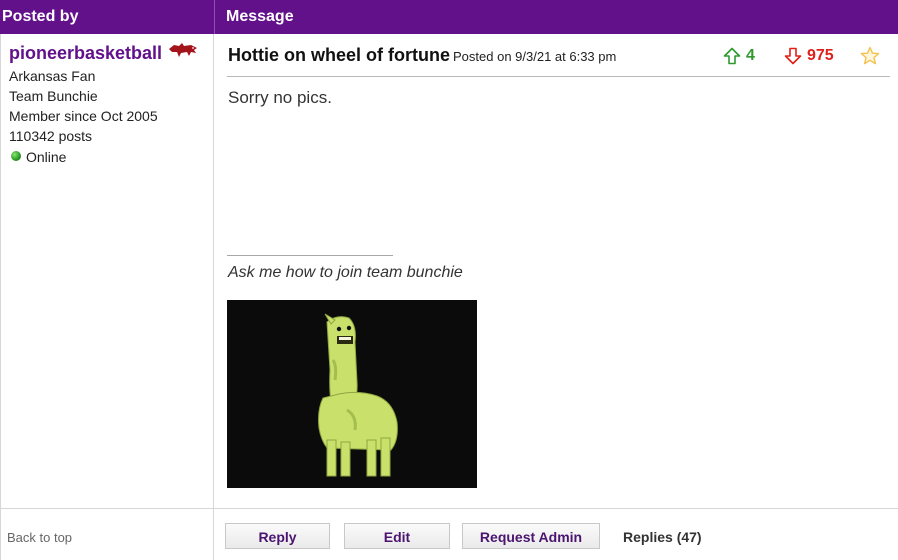  Describe the element at coordinates (214, 17) in the screenshot. I see `header-divider` at that location.